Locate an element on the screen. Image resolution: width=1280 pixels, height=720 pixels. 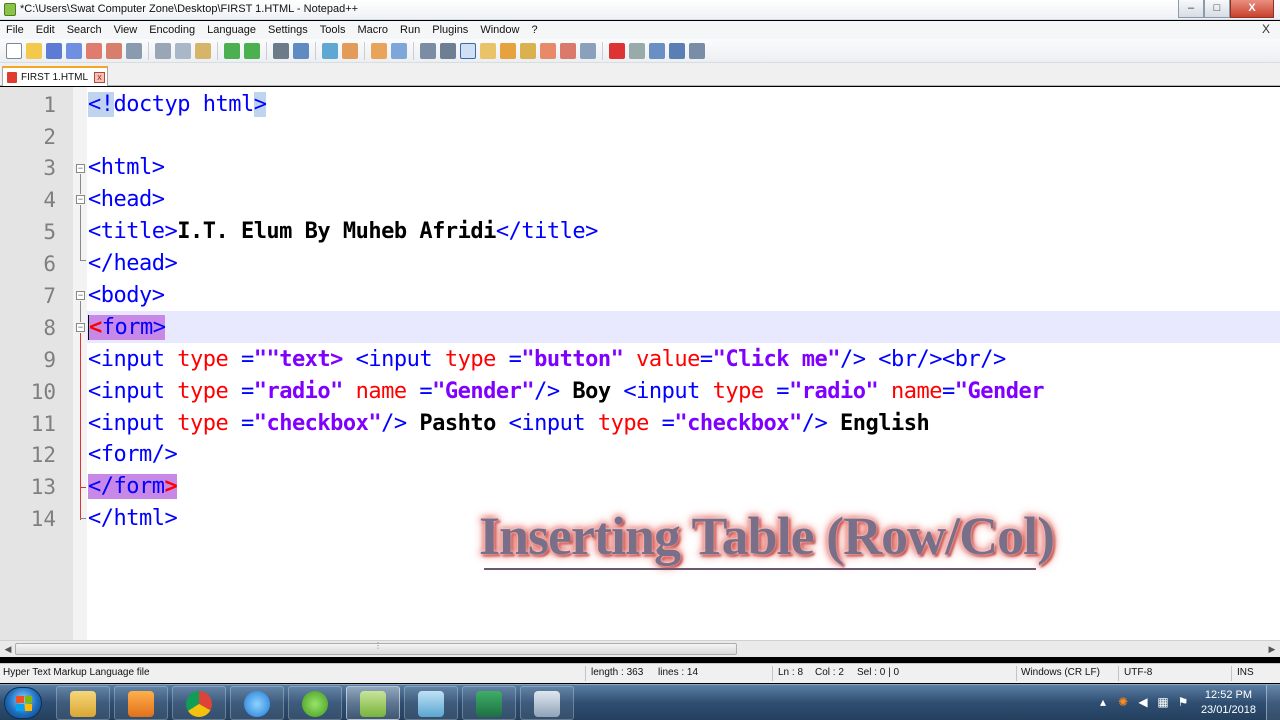
code-token: name is located at coordinates (374, 391).